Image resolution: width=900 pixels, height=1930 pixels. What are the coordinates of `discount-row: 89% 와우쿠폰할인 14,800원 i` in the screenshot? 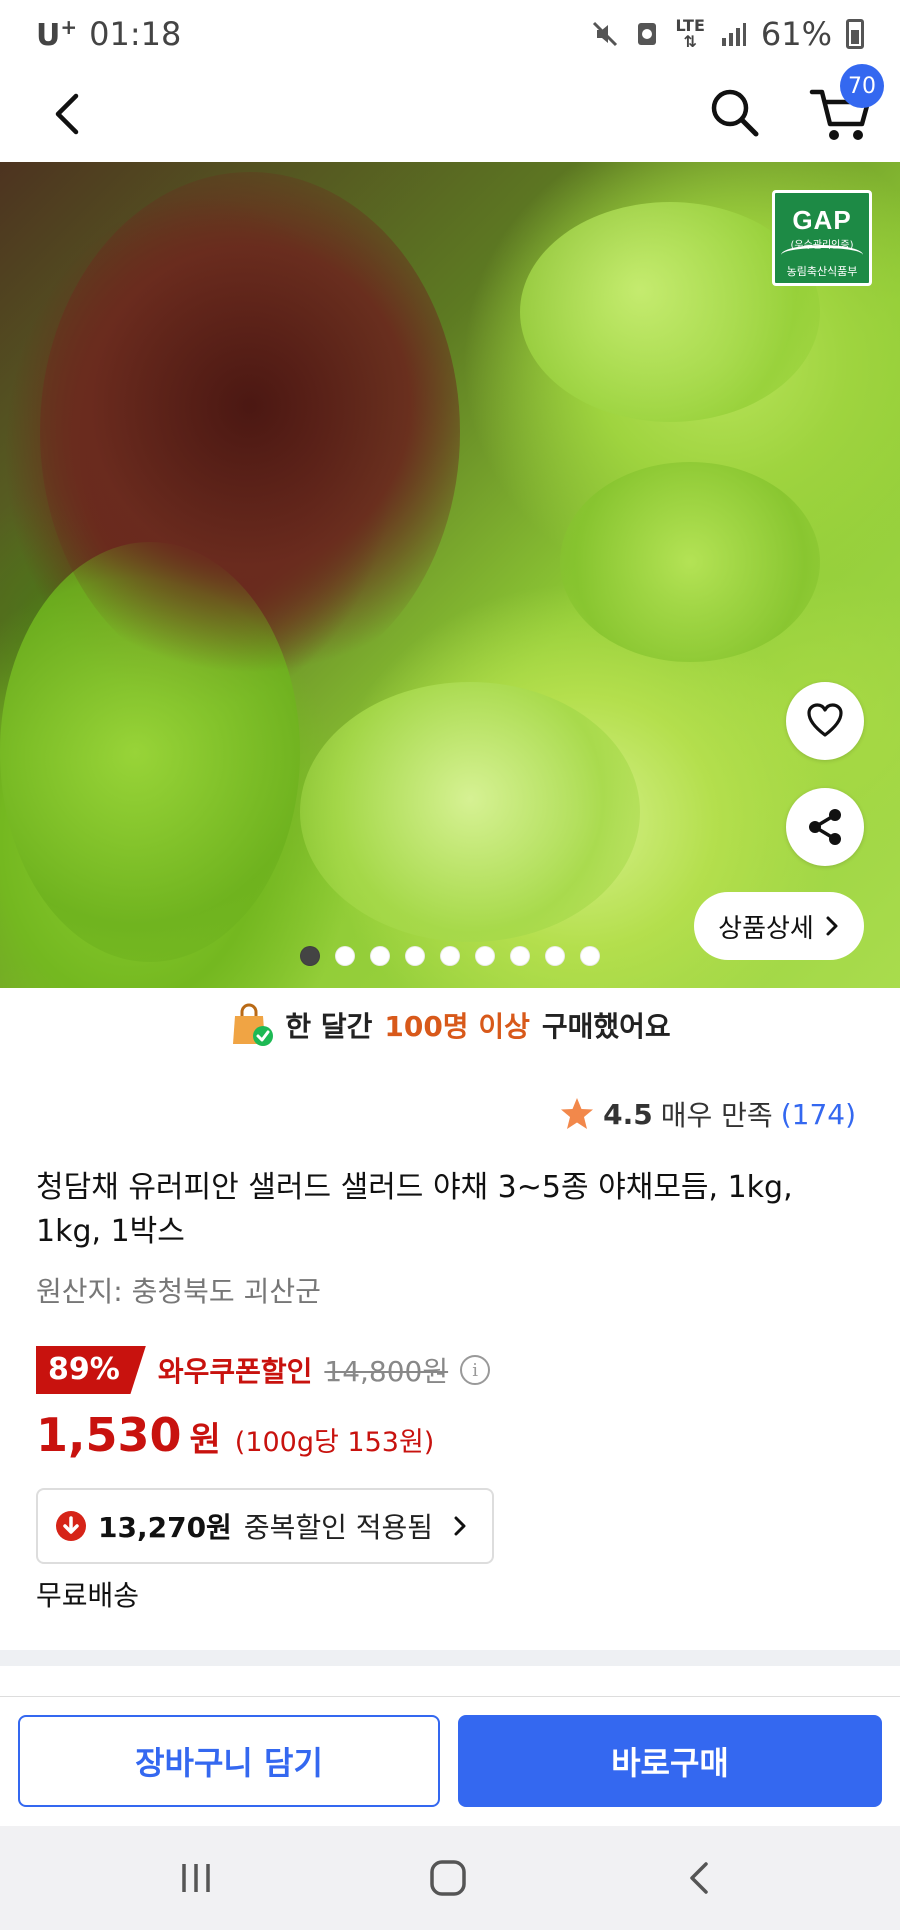 It's located at (263, 1370).